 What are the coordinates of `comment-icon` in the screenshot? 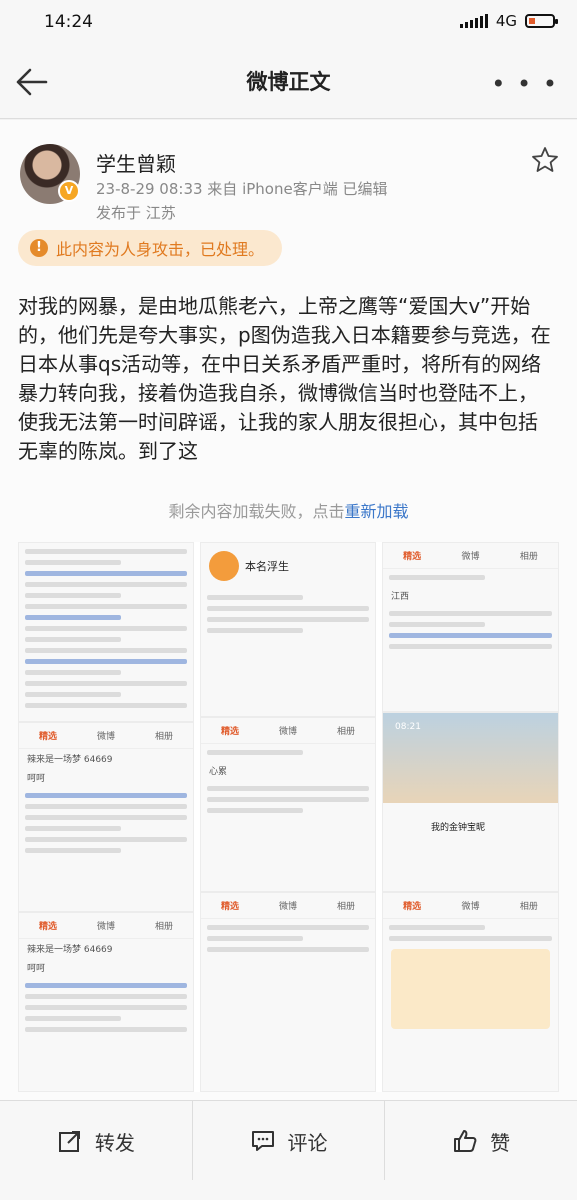 It's located at (262, 1141).